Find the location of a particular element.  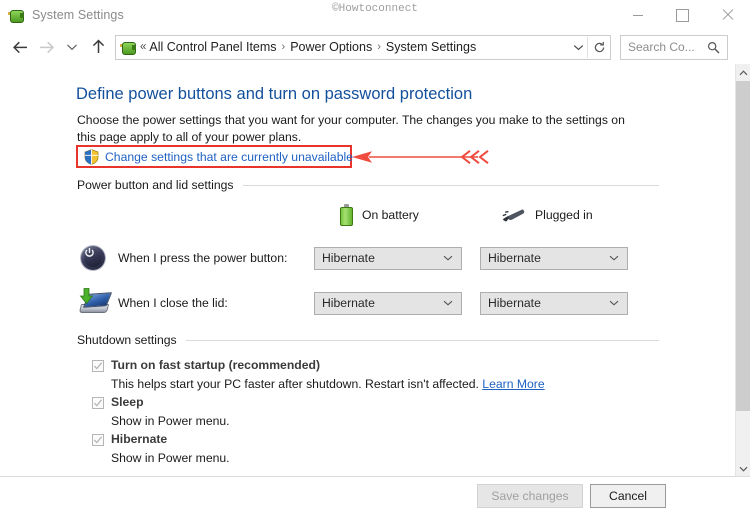

up-button is located at coordinates (98, 47).